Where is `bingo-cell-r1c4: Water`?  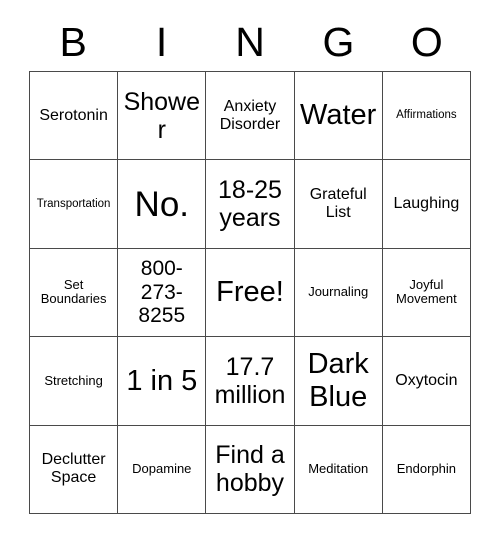 bingo-cell-r1c4: Water is located at coordinates (338, 116).